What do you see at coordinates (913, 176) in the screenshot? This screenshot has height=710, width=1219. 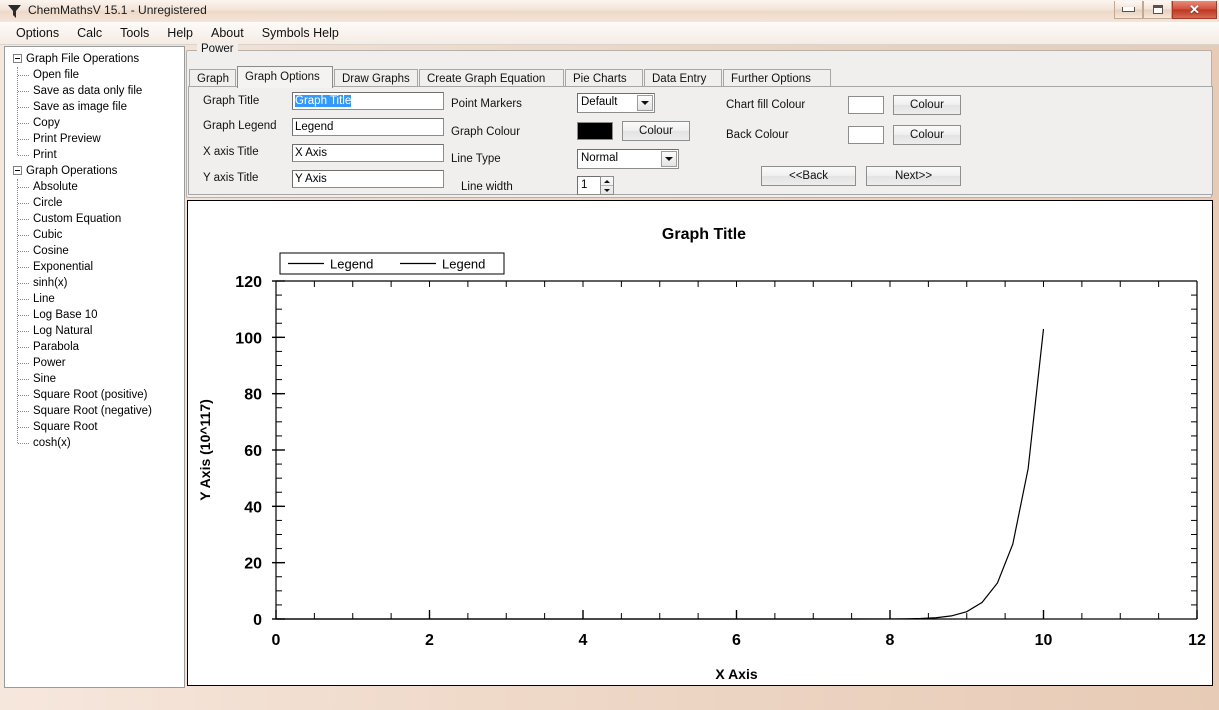 I see `next-button: Next>>` at bounding box center [913, 176].